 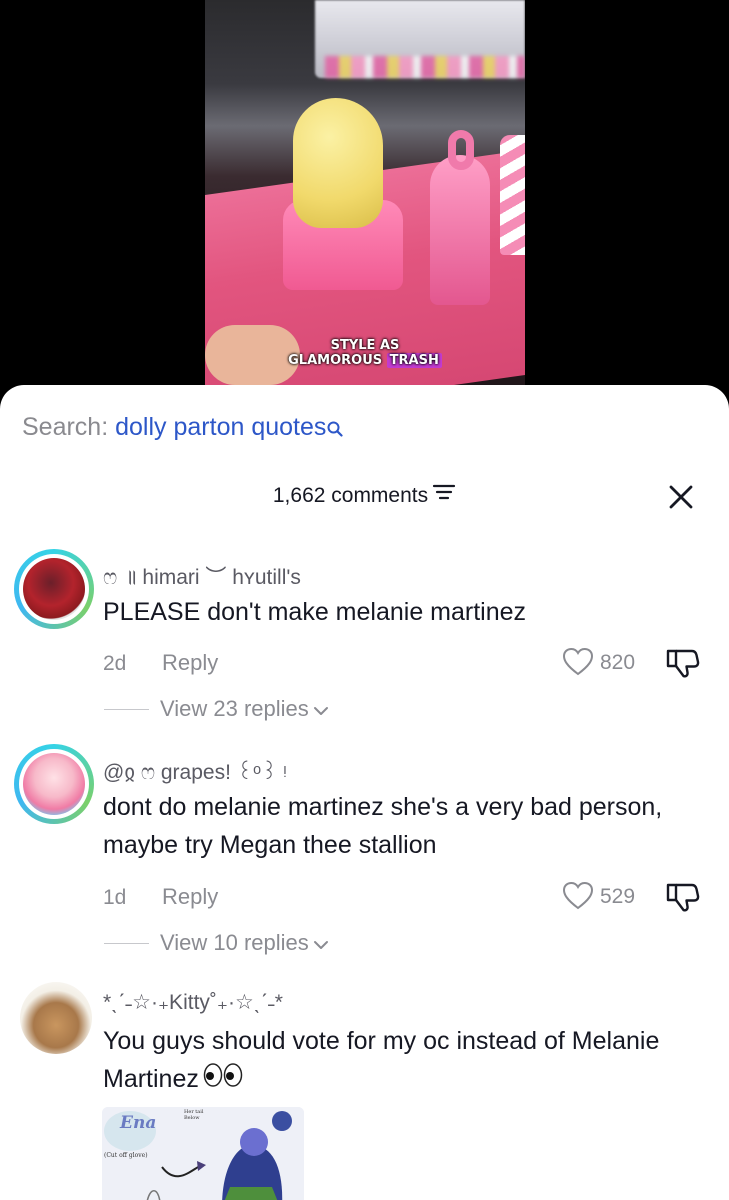 I want to click on search-suggestion: Search: dolly parton quotes, so click(x=182, y=428).